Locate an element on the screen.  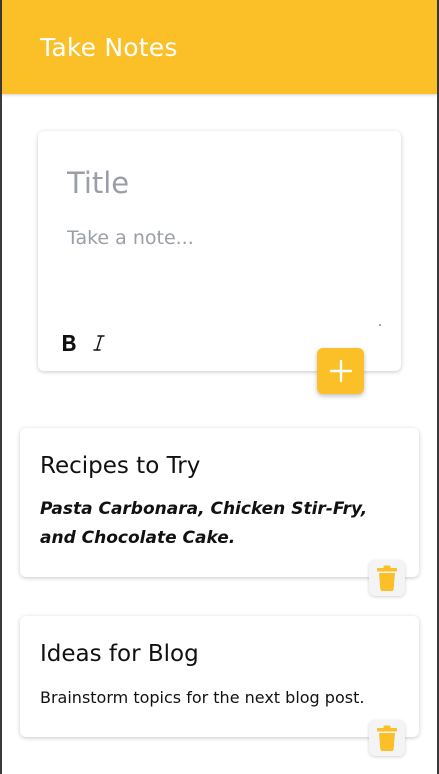
window-left-border is located at coordinates (1, 387).